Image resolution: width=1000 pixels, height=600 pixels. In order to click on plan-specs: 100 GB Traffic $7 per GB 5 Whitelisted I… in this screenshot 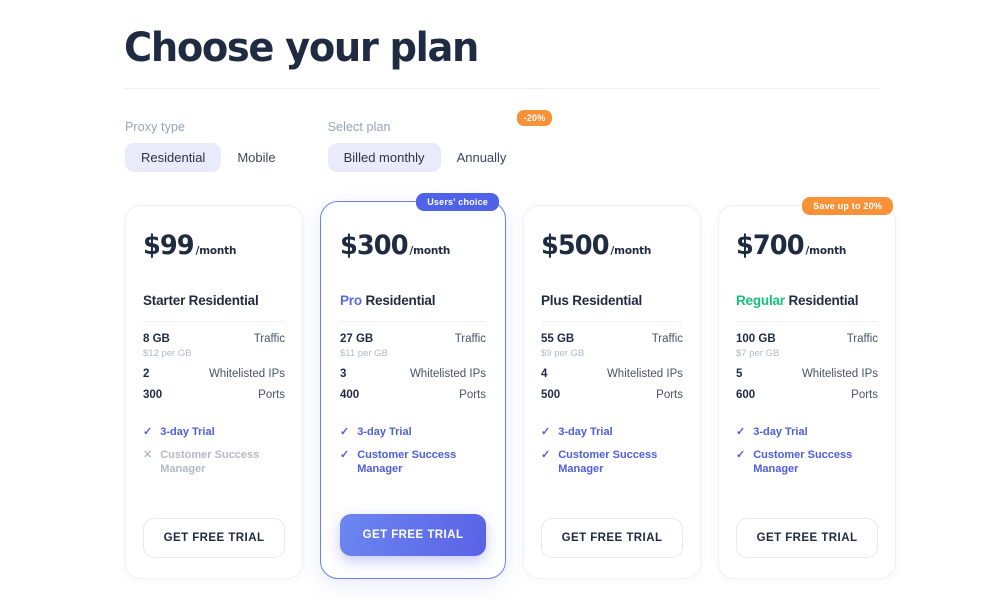, I will do `click(807, 362)`.